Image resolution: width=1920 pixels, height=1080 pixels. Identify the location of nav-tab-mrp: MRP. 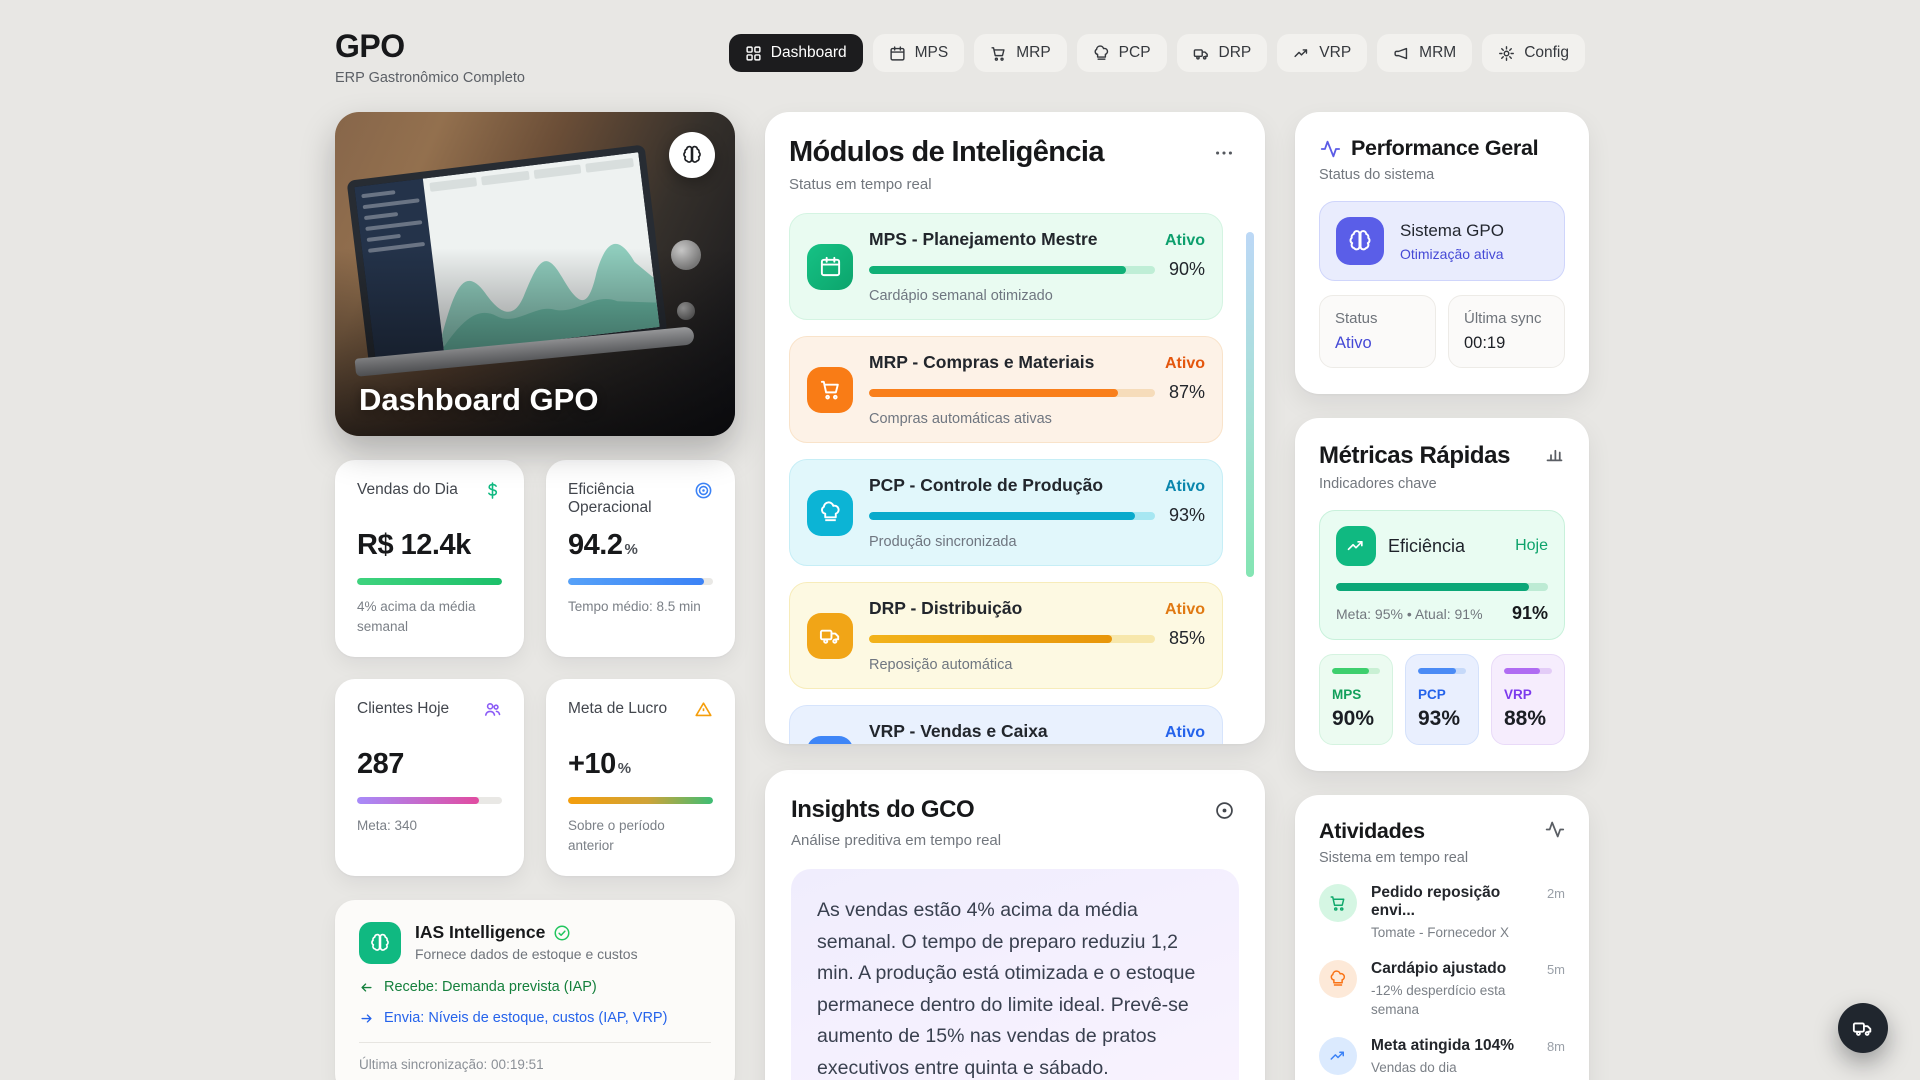
(1020, 53).